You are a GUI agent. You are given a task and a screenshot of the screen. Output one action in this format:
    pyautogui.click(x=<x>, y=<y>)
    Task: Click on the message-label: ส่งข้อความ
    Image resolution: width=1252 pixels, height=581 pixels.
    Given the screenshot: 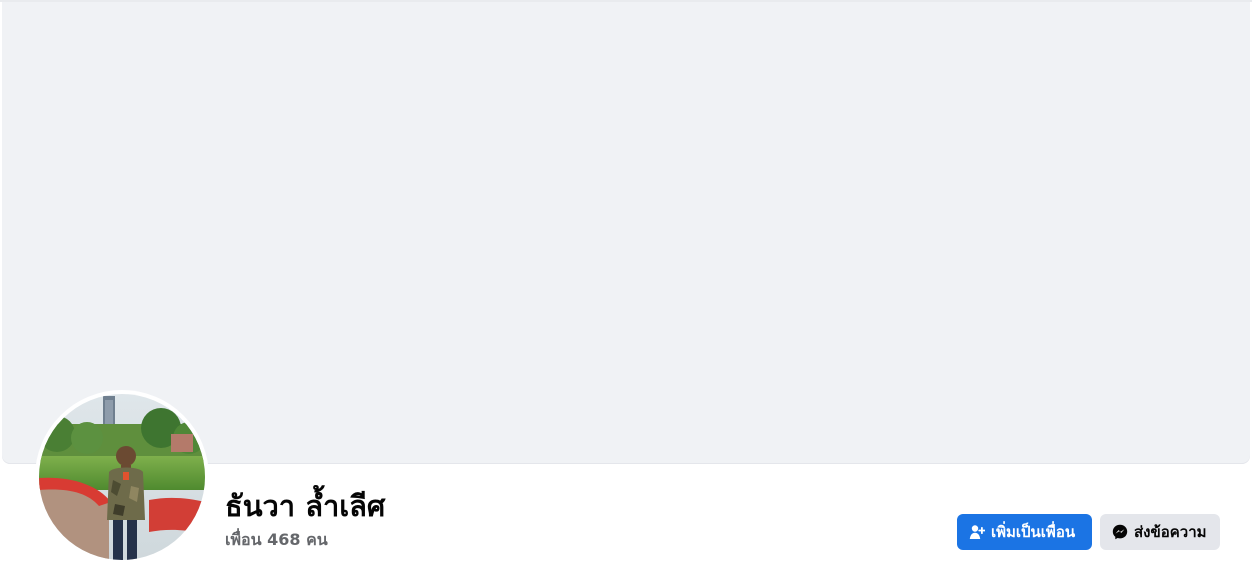 What is the action you would take?
    pyautogui.click(x=1170, y=532)
    